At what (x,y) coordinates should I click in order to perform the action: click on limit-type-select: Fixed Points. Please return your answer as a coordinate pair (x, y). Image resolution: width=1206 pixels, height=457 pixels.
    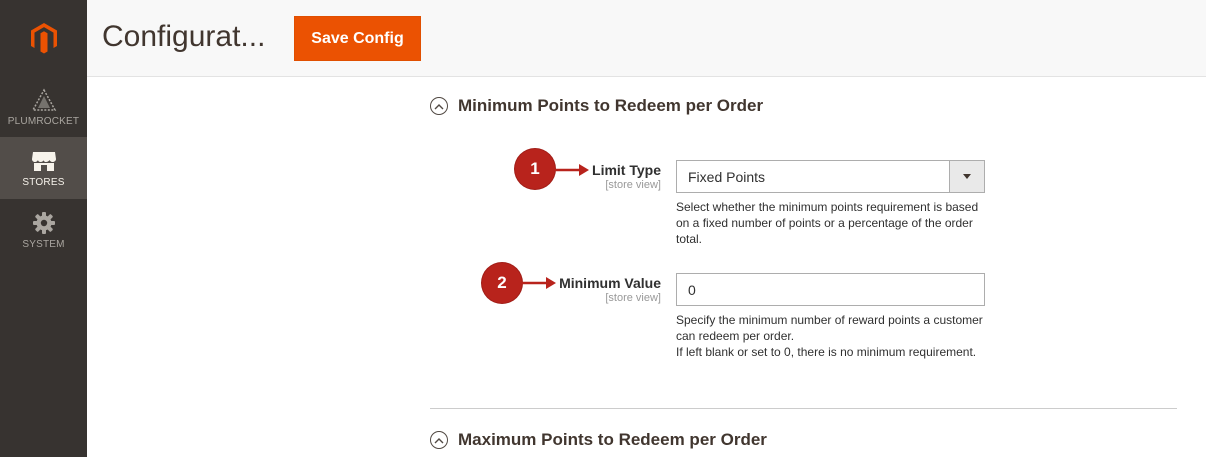
    Looking at the image, I should click on (830, 176).